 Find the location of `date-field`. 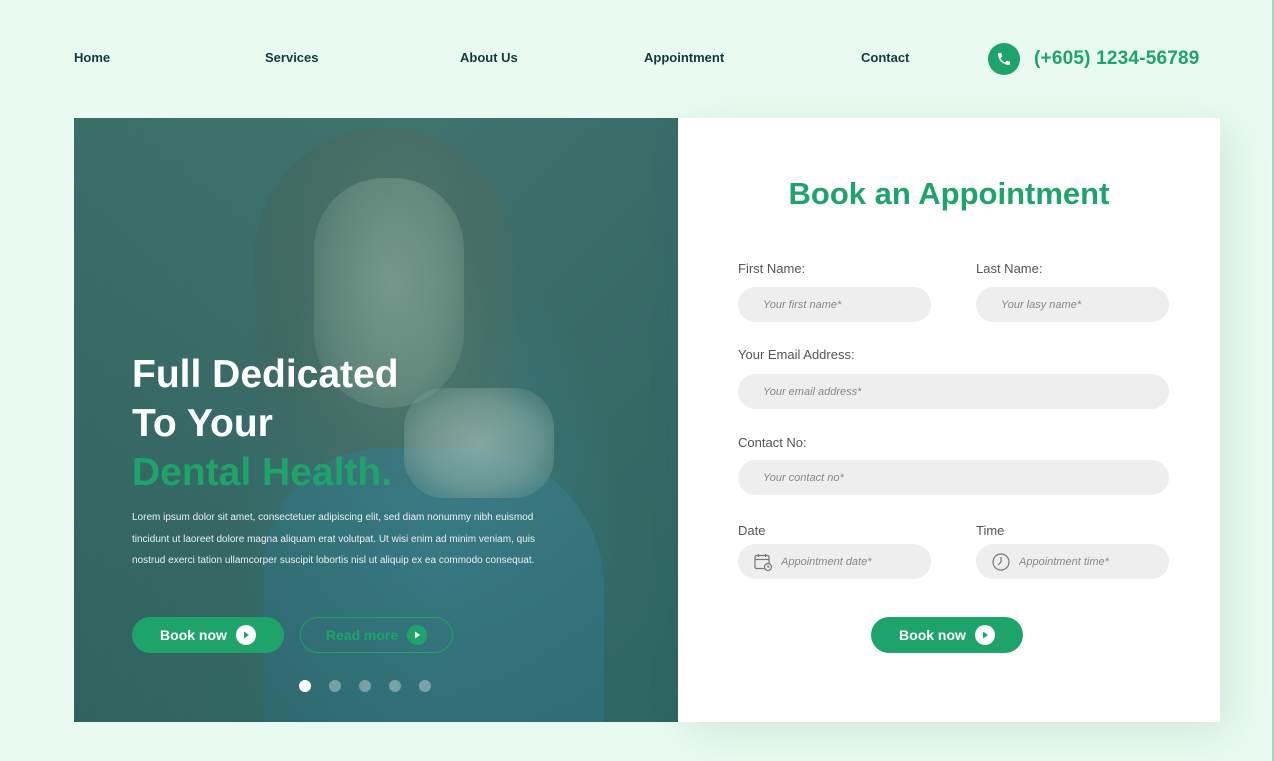

date-field is located at coordinates (834, 561).